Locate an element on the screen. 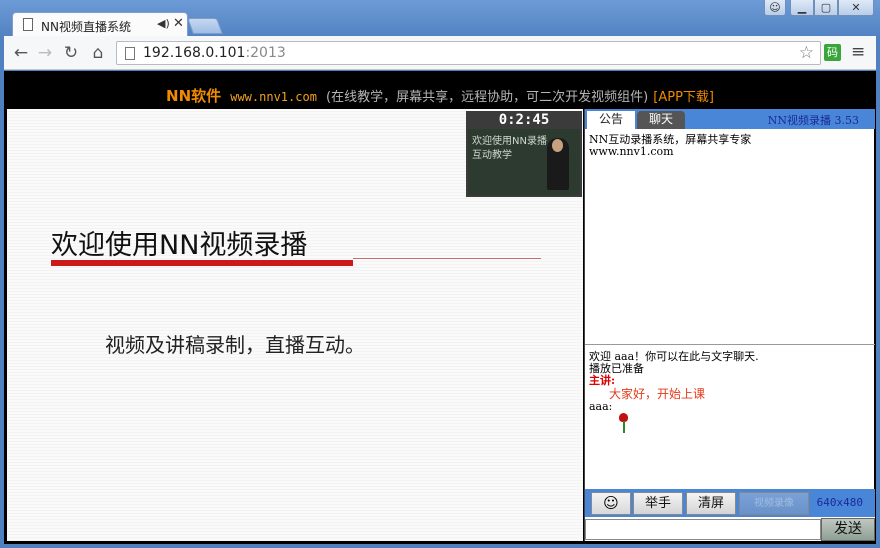 Image resolution: width=880 pixels, height=548 pixels. url-text: 192.168.0.101:2013 is located at coordinates (214, 53).